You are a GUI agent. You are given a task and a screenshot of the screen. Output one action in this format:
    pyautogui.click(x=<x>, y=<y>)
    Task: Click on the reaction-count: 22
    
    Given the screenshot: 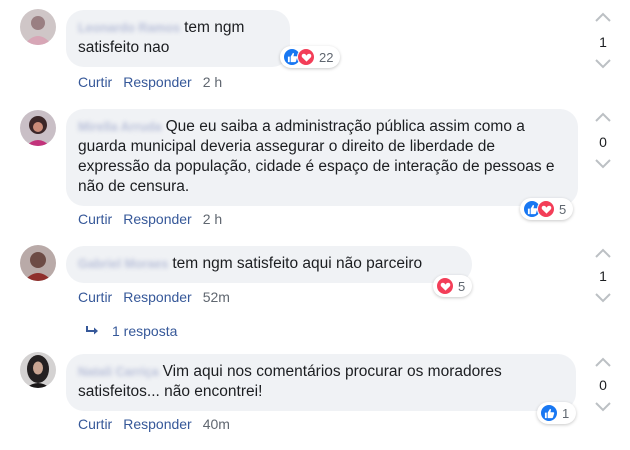 What is the action you would take?
    pyautogui.click(x=326, y=57)
    